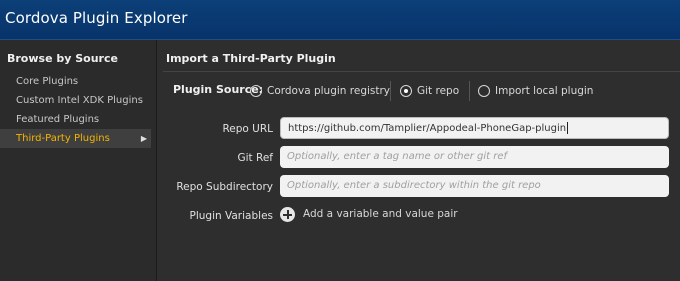 This screenshot has width=680, height=281. I want to click on plus-circle-icon, so click(287, 214).